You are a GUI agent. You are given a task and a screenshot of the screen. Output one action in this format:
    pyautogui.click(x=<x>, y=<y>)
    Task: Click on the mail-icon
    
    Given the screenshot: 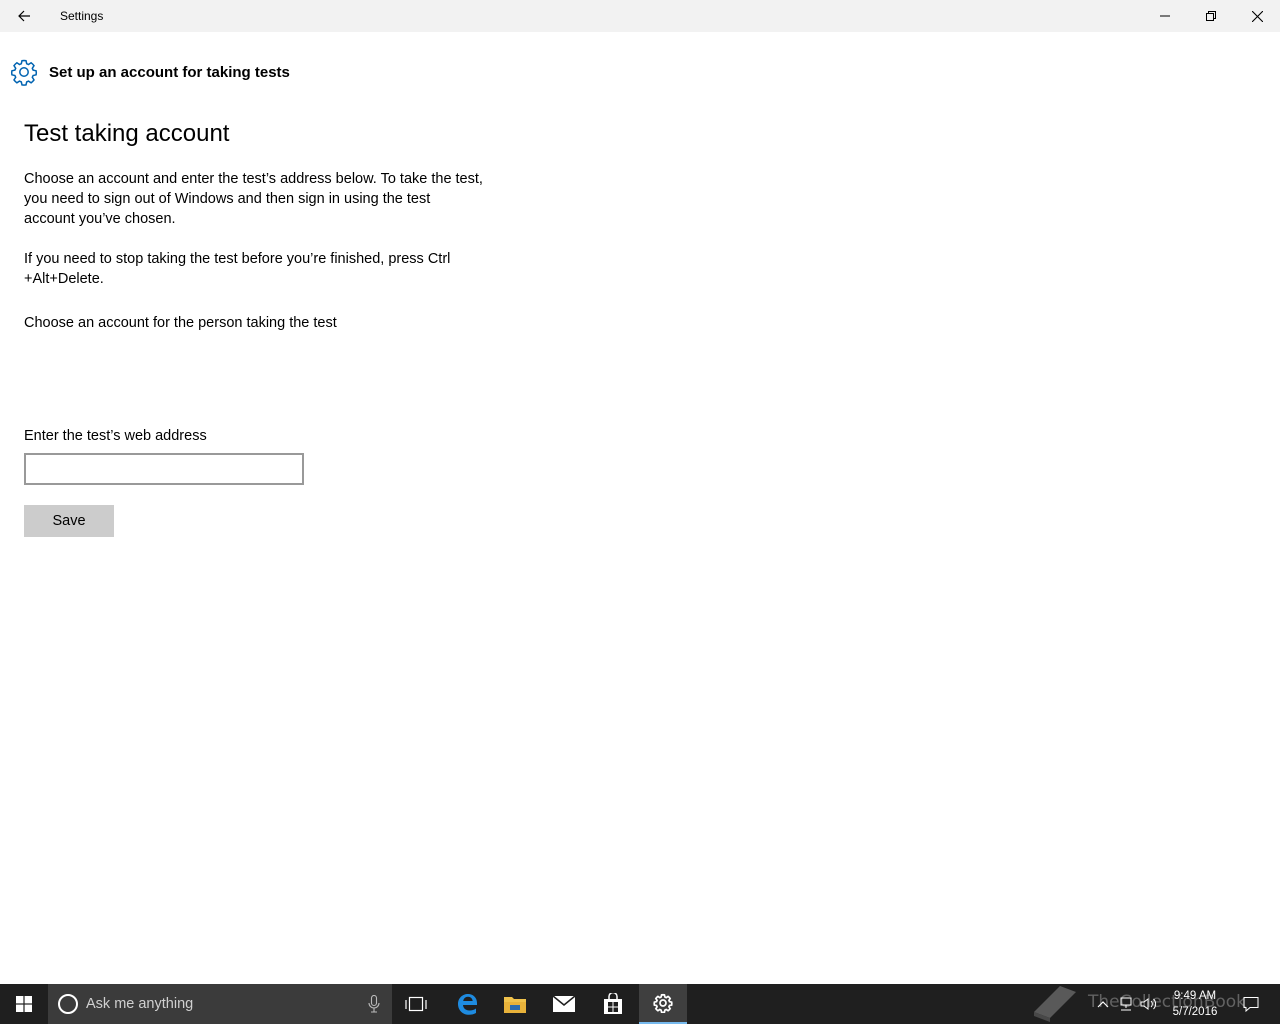 What is the action you would take?
    pyautogui.click(x=564, y=1003)
    